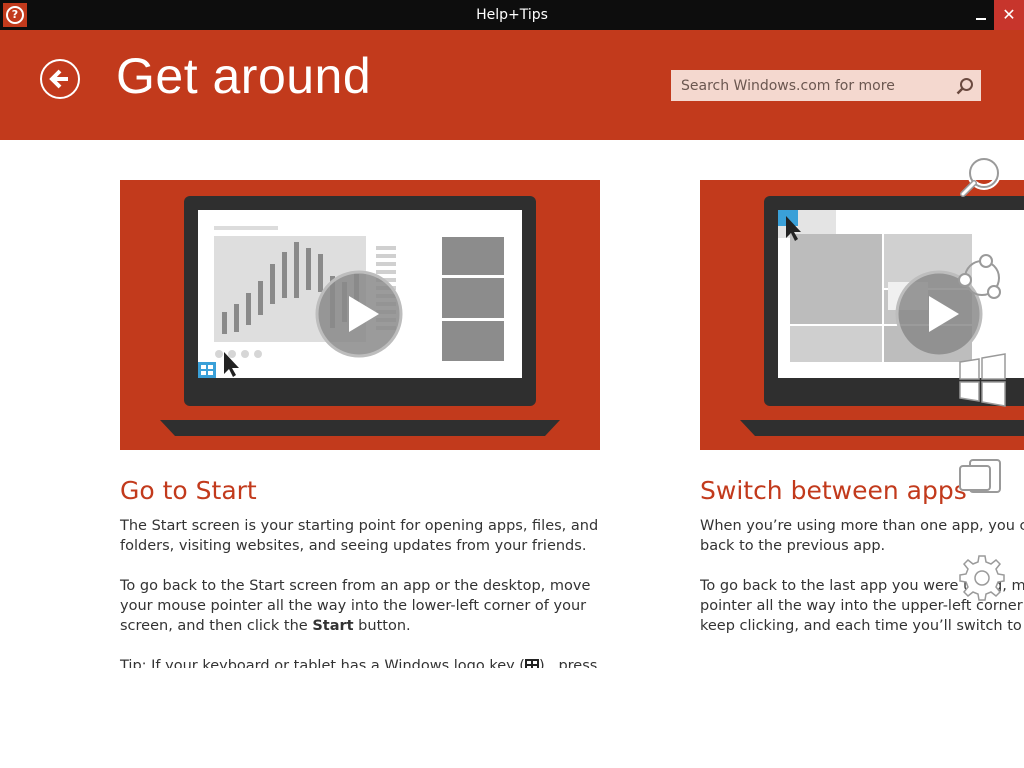 This screenshot has height=768, width=1024. I want to click on devices-charm-icon, so click(980, 476).